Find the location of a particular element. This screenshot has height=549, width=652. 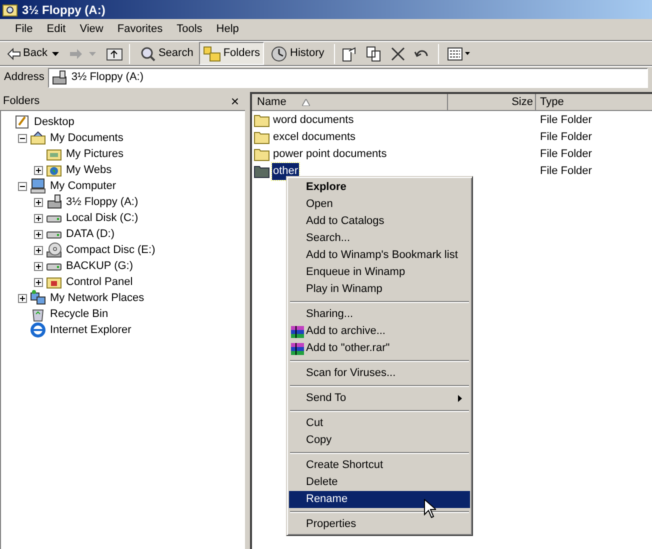

menu-item: View is located at coordinates (91, 29).